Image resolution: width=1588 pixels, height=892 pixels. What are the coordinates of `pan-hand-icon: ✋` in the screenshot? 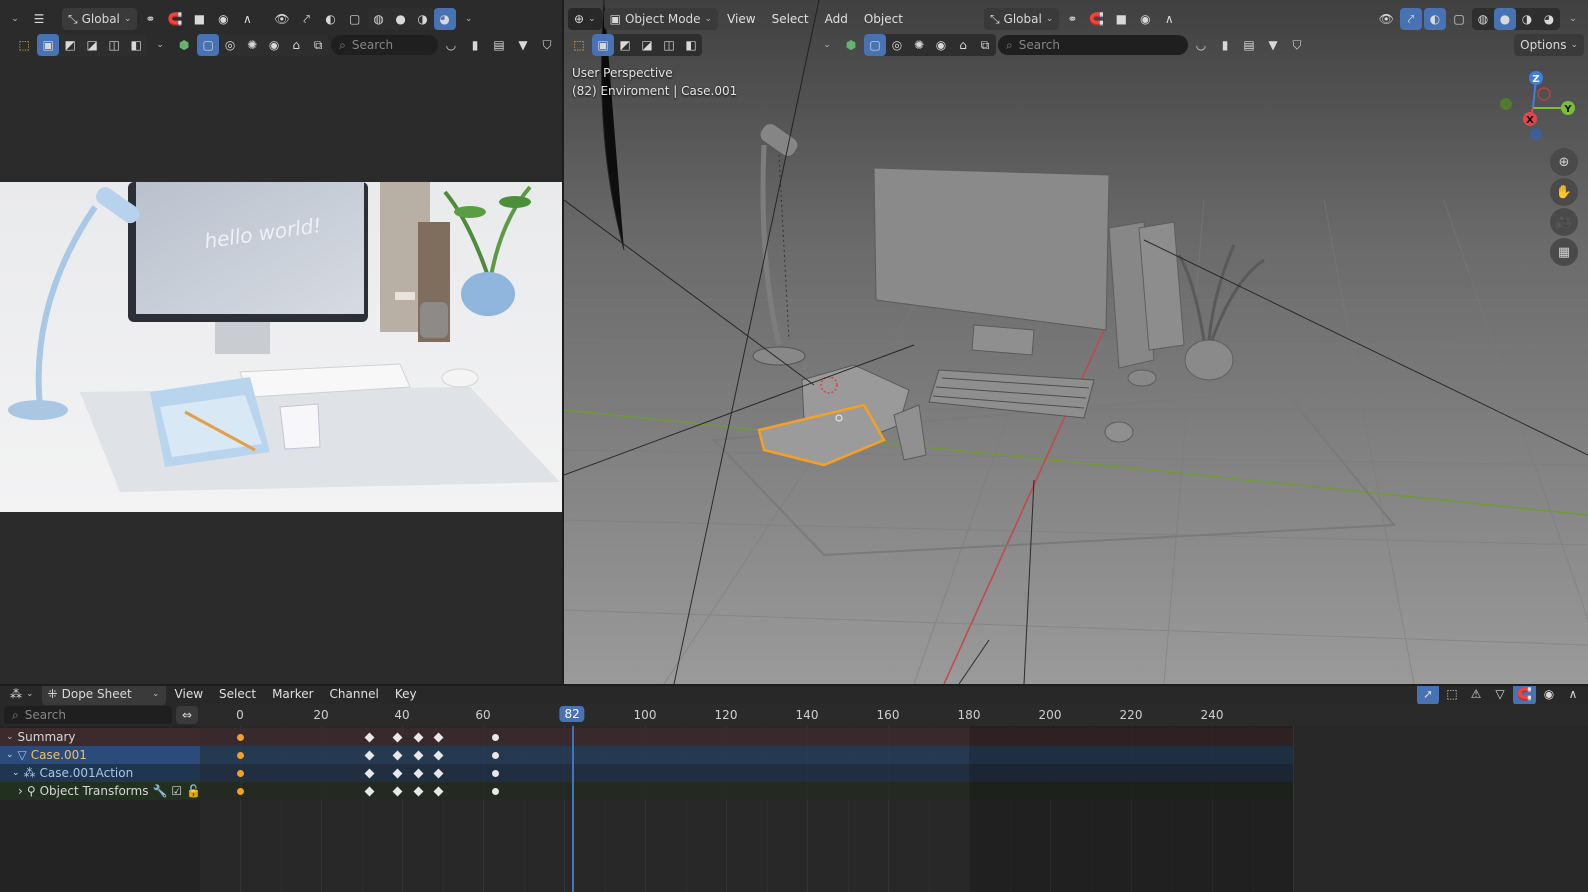 It's located at (1564, 192).